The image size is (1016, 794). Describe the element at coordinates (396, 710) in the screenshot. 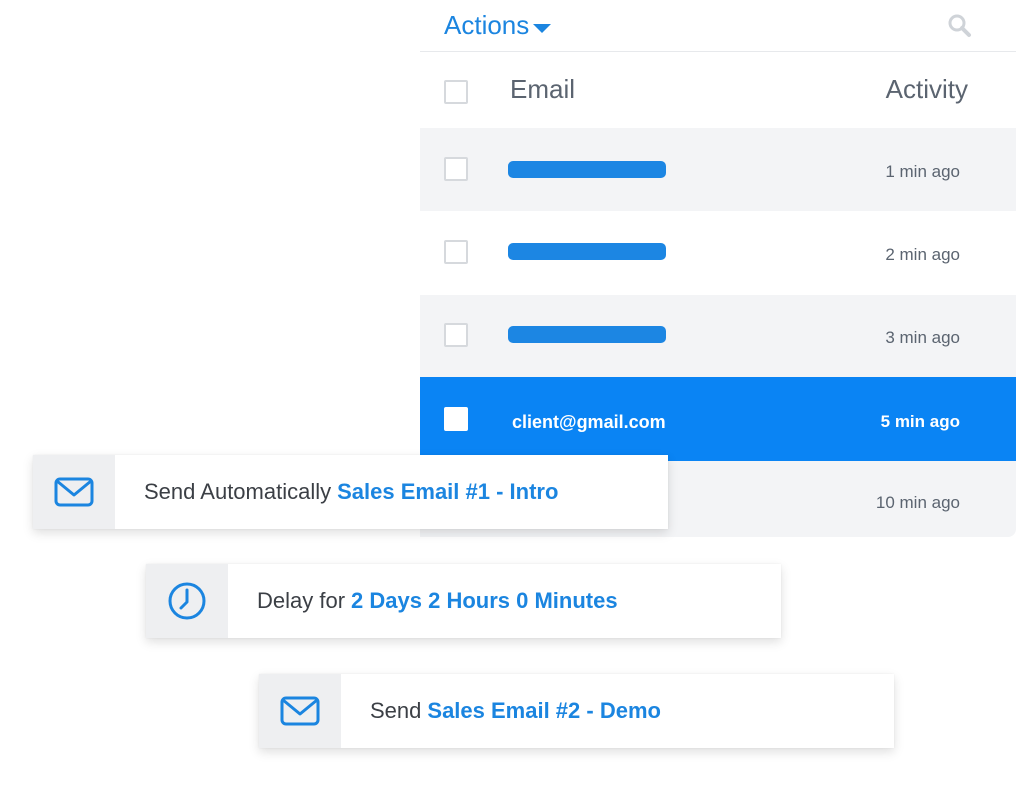

I see `step-prefix: Send` at that location.